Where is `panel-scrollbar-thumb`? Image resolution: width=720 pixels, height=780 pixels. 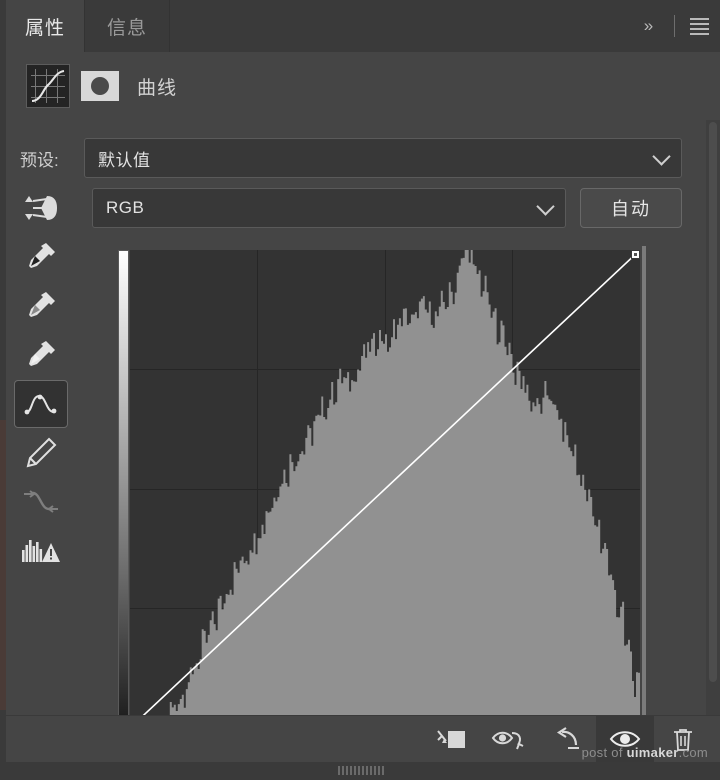
panel-scrollbar-thumb is located at coordinates (713, 402).